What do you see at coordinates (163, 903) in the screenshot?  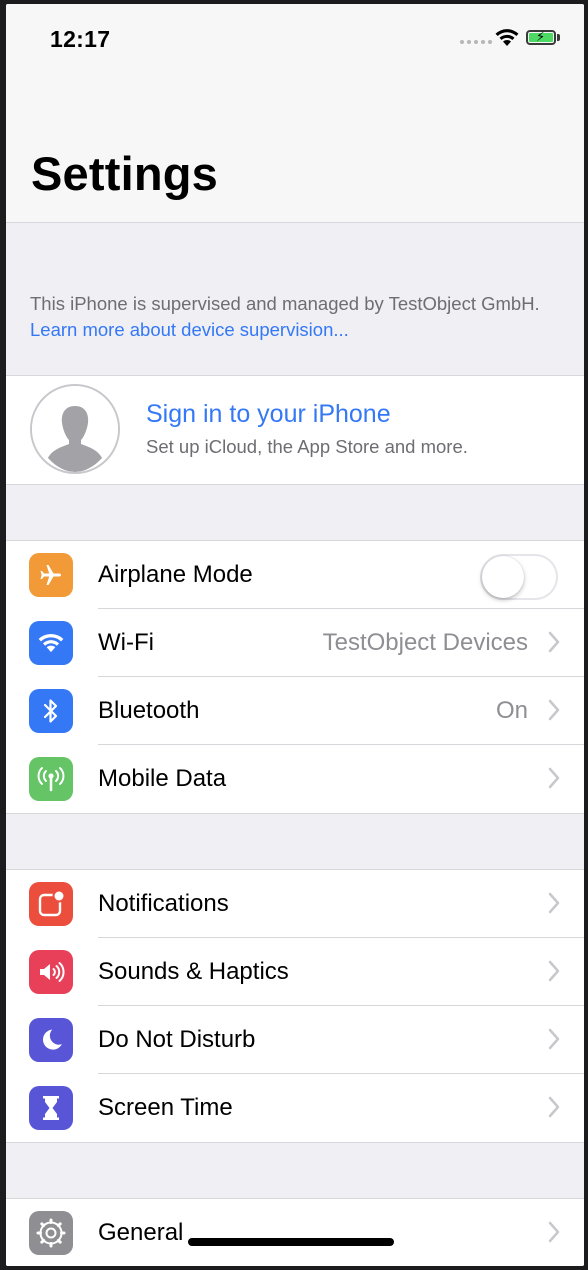 I see `notifications-label: Notifications` at bounding box center [163, 903].